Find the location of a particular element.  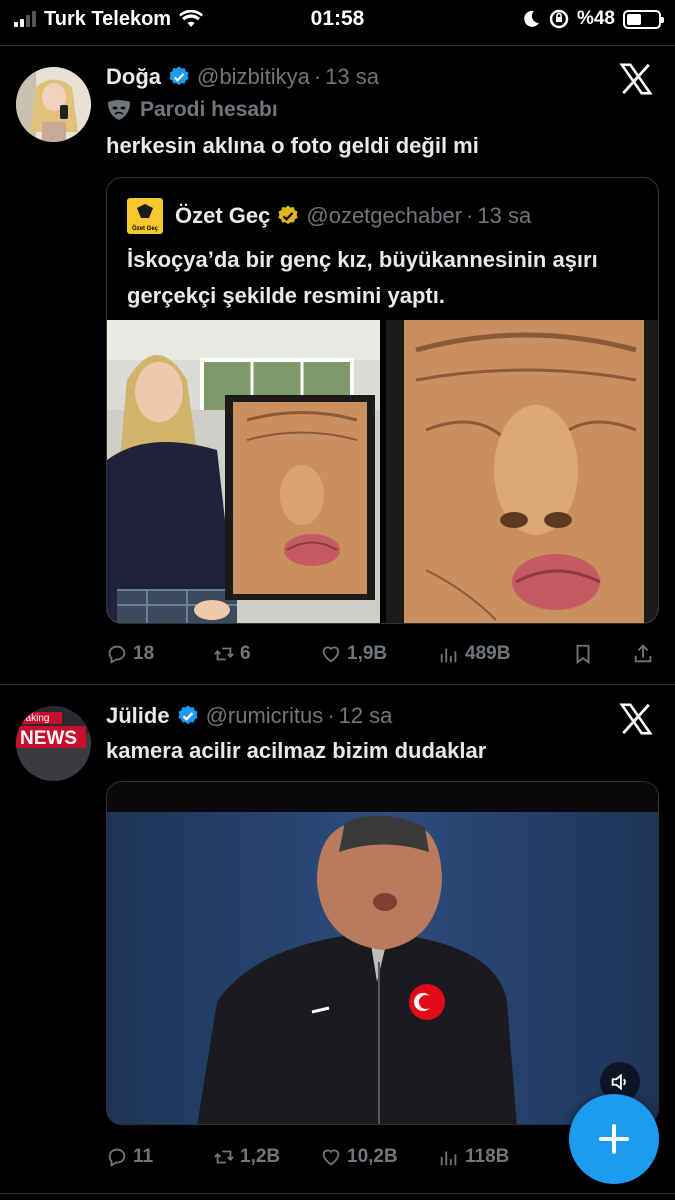

like-button: 1,9B is located at coordinates (379, 654).